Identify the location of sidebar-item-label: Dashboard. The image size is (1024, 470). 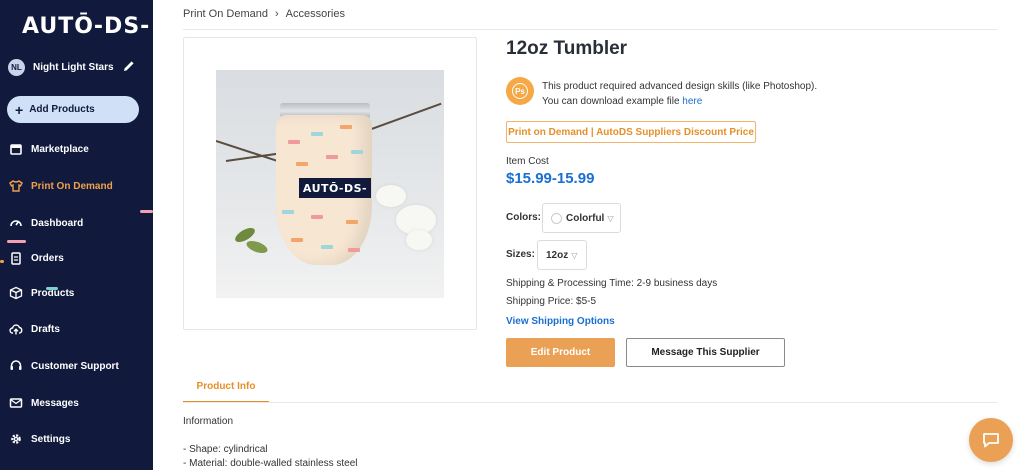
(57, 223).